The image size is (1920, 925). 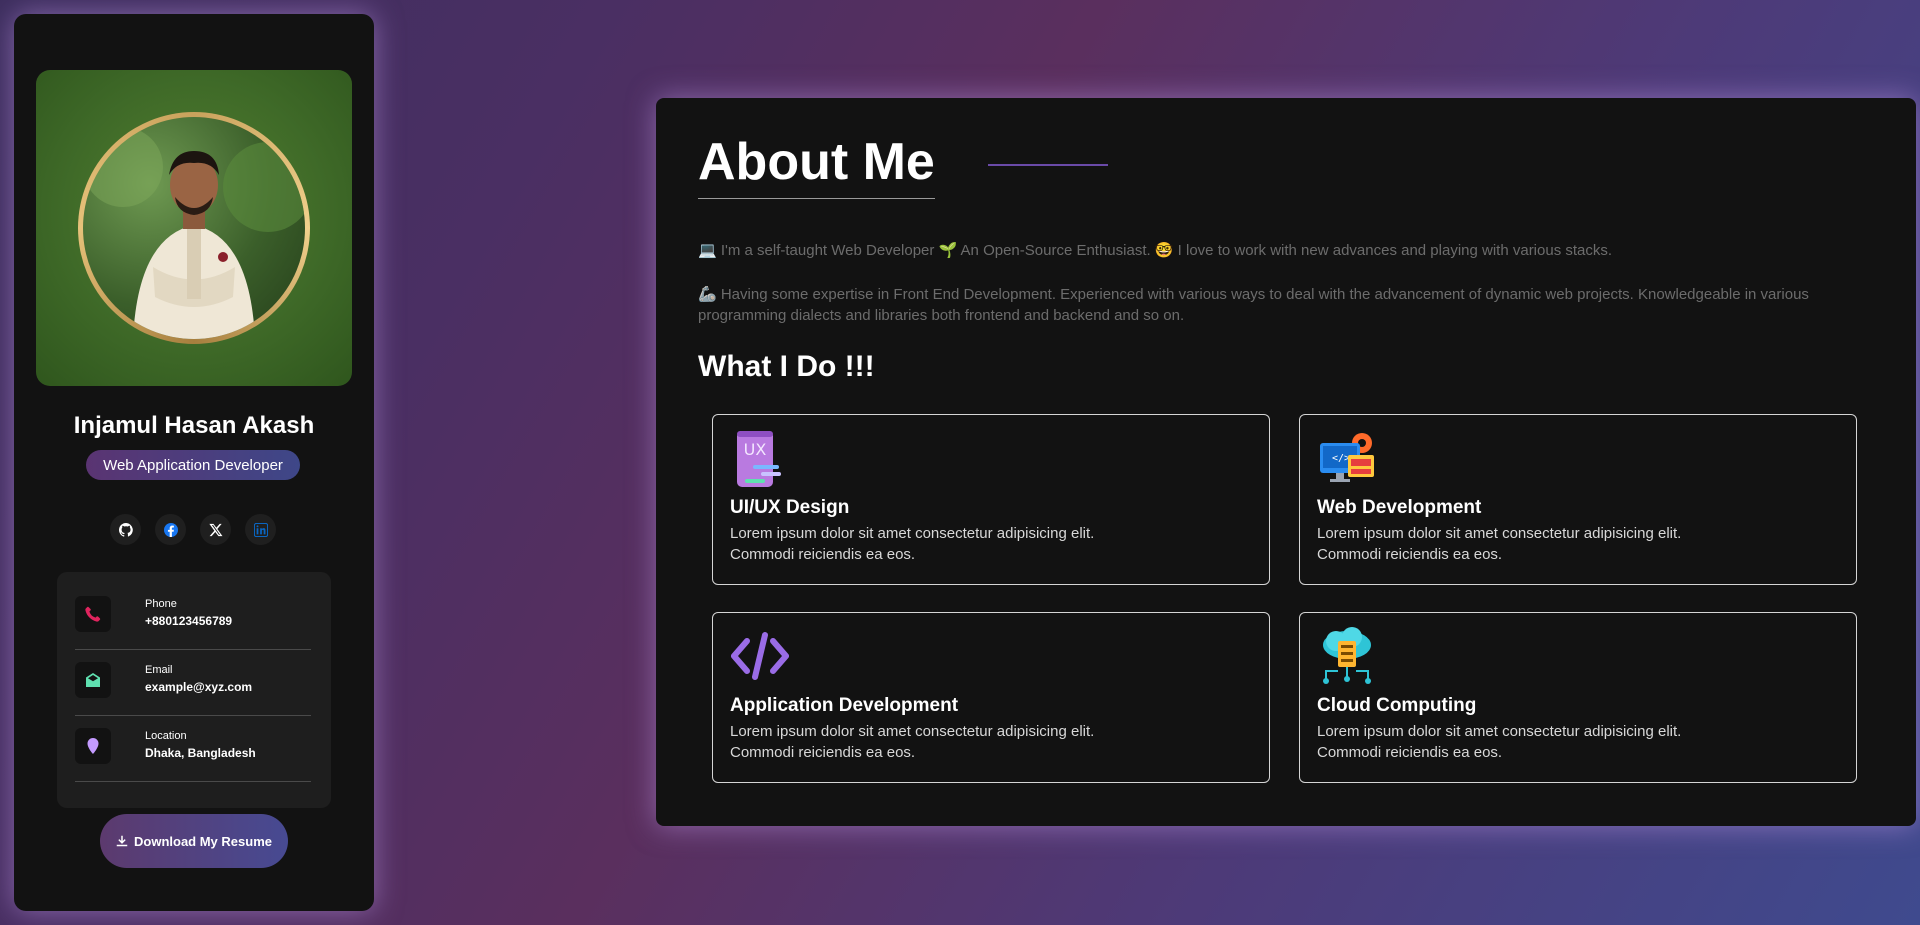 I want to click on web-development-icon: </>, so click(x=1347, y=457).